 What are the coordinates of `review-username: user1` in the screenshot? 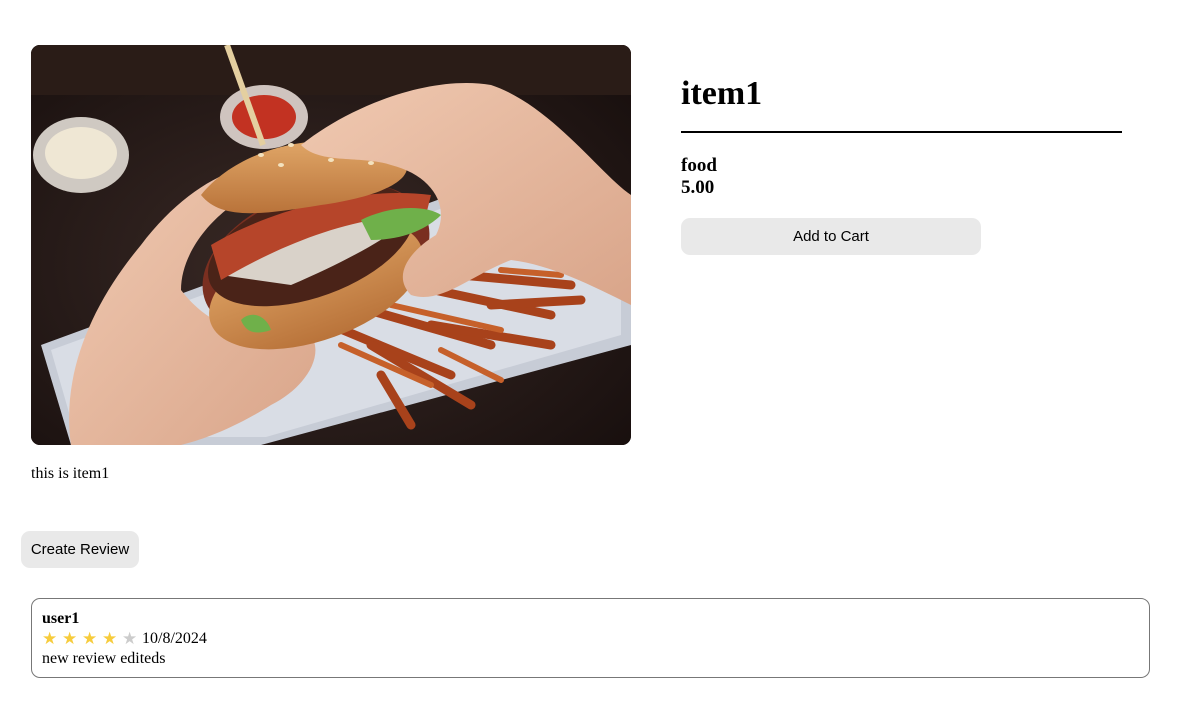 It's located at (61, 618).